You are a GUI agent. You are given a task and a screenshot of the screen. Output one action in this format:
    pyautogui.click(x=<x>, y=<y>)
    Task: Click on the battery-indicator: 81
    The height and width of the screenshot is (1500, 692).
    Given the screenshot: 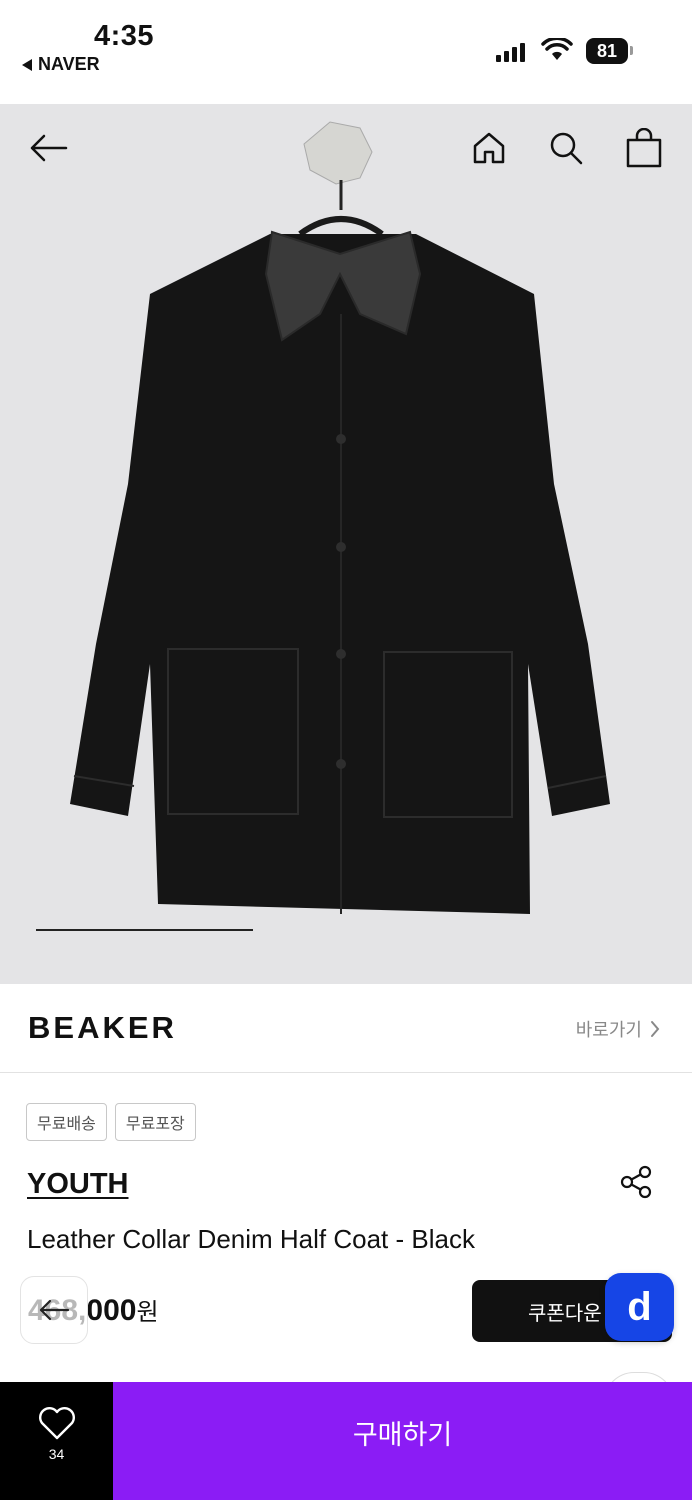 What is the action you would take?
    pyautogui.click(x=607, y=51)
    